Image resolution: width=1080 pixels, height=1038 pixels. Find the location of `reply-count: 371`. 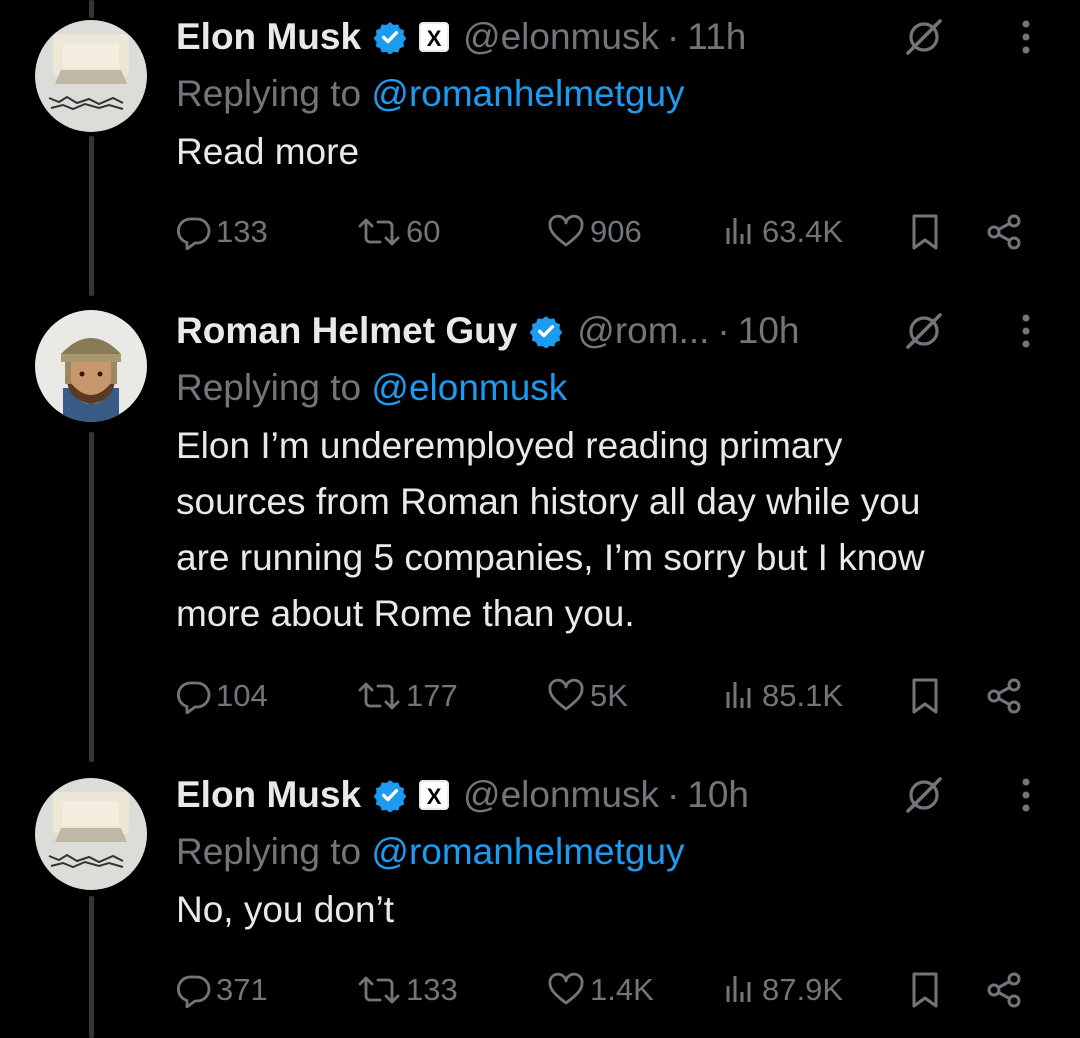

reply-count: 371 is located at coordinates (242, 989).